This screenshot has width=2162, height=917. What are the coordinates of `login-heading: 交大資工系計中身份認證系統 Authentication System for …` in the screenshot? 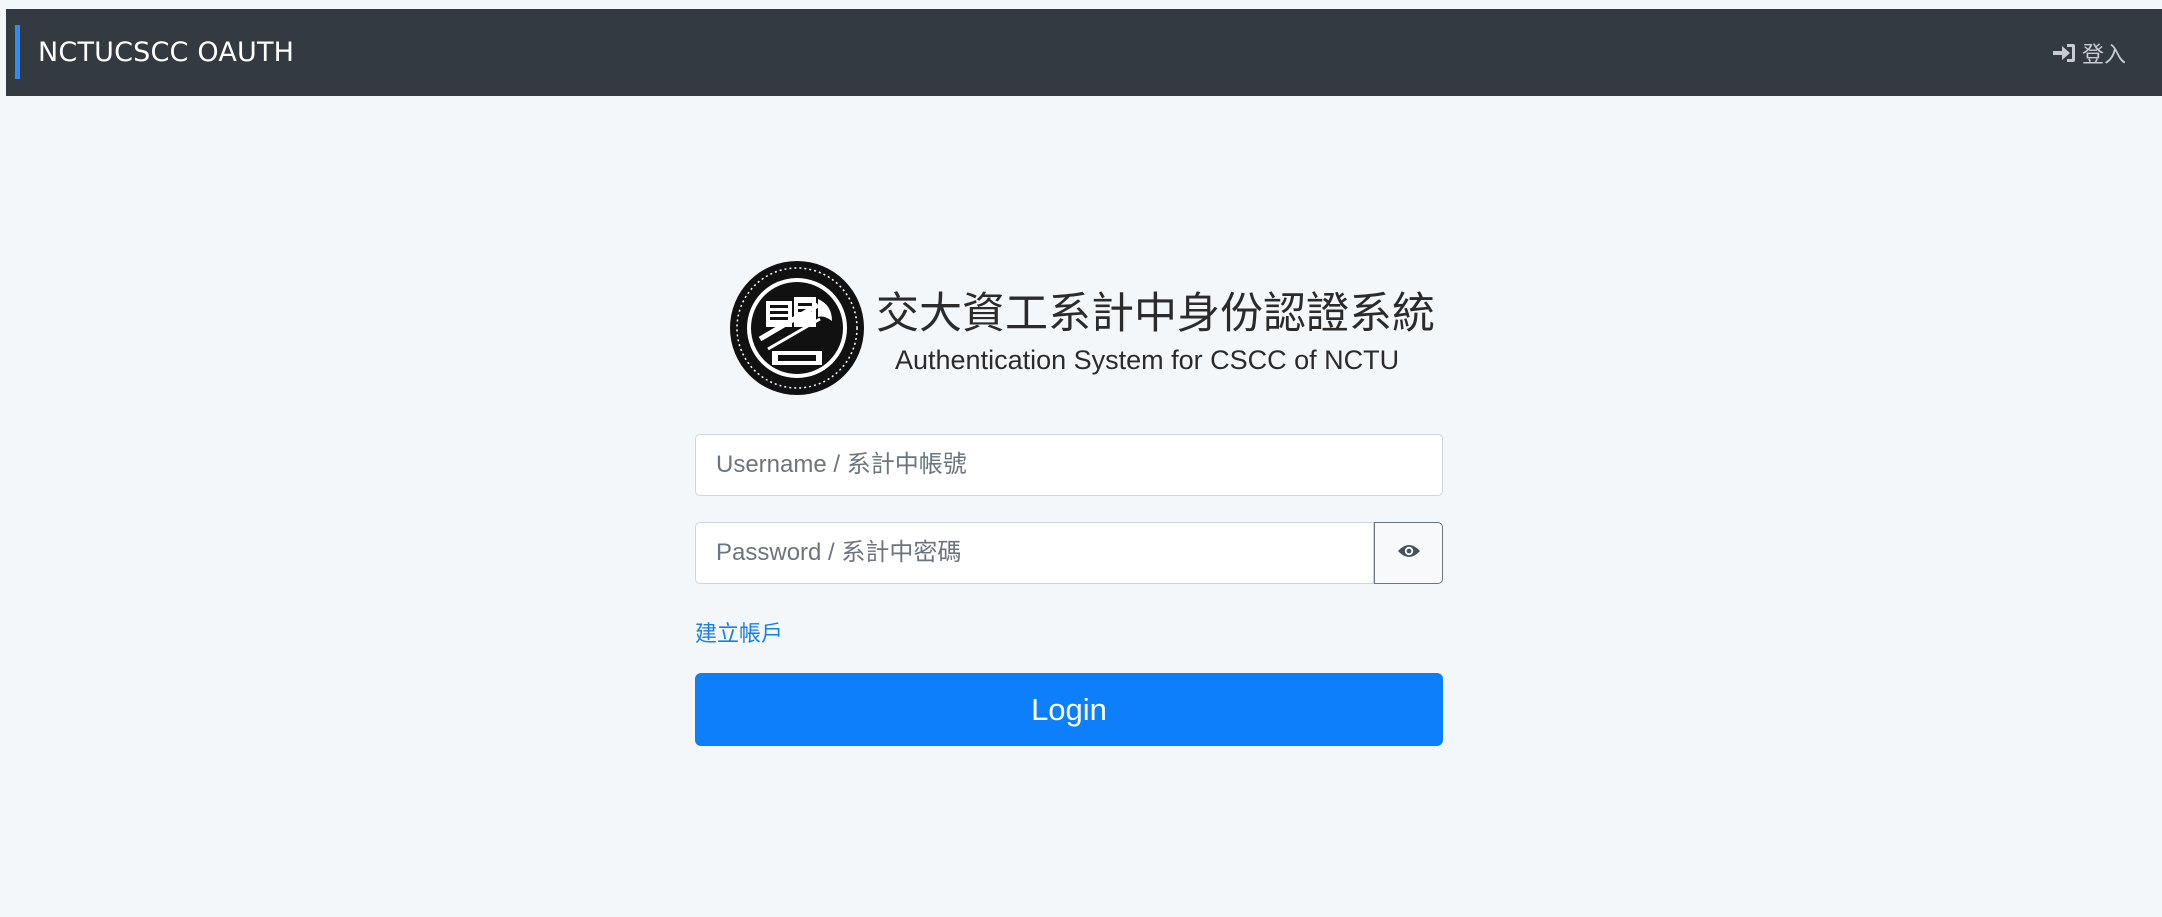 It's located at (1069, 334).